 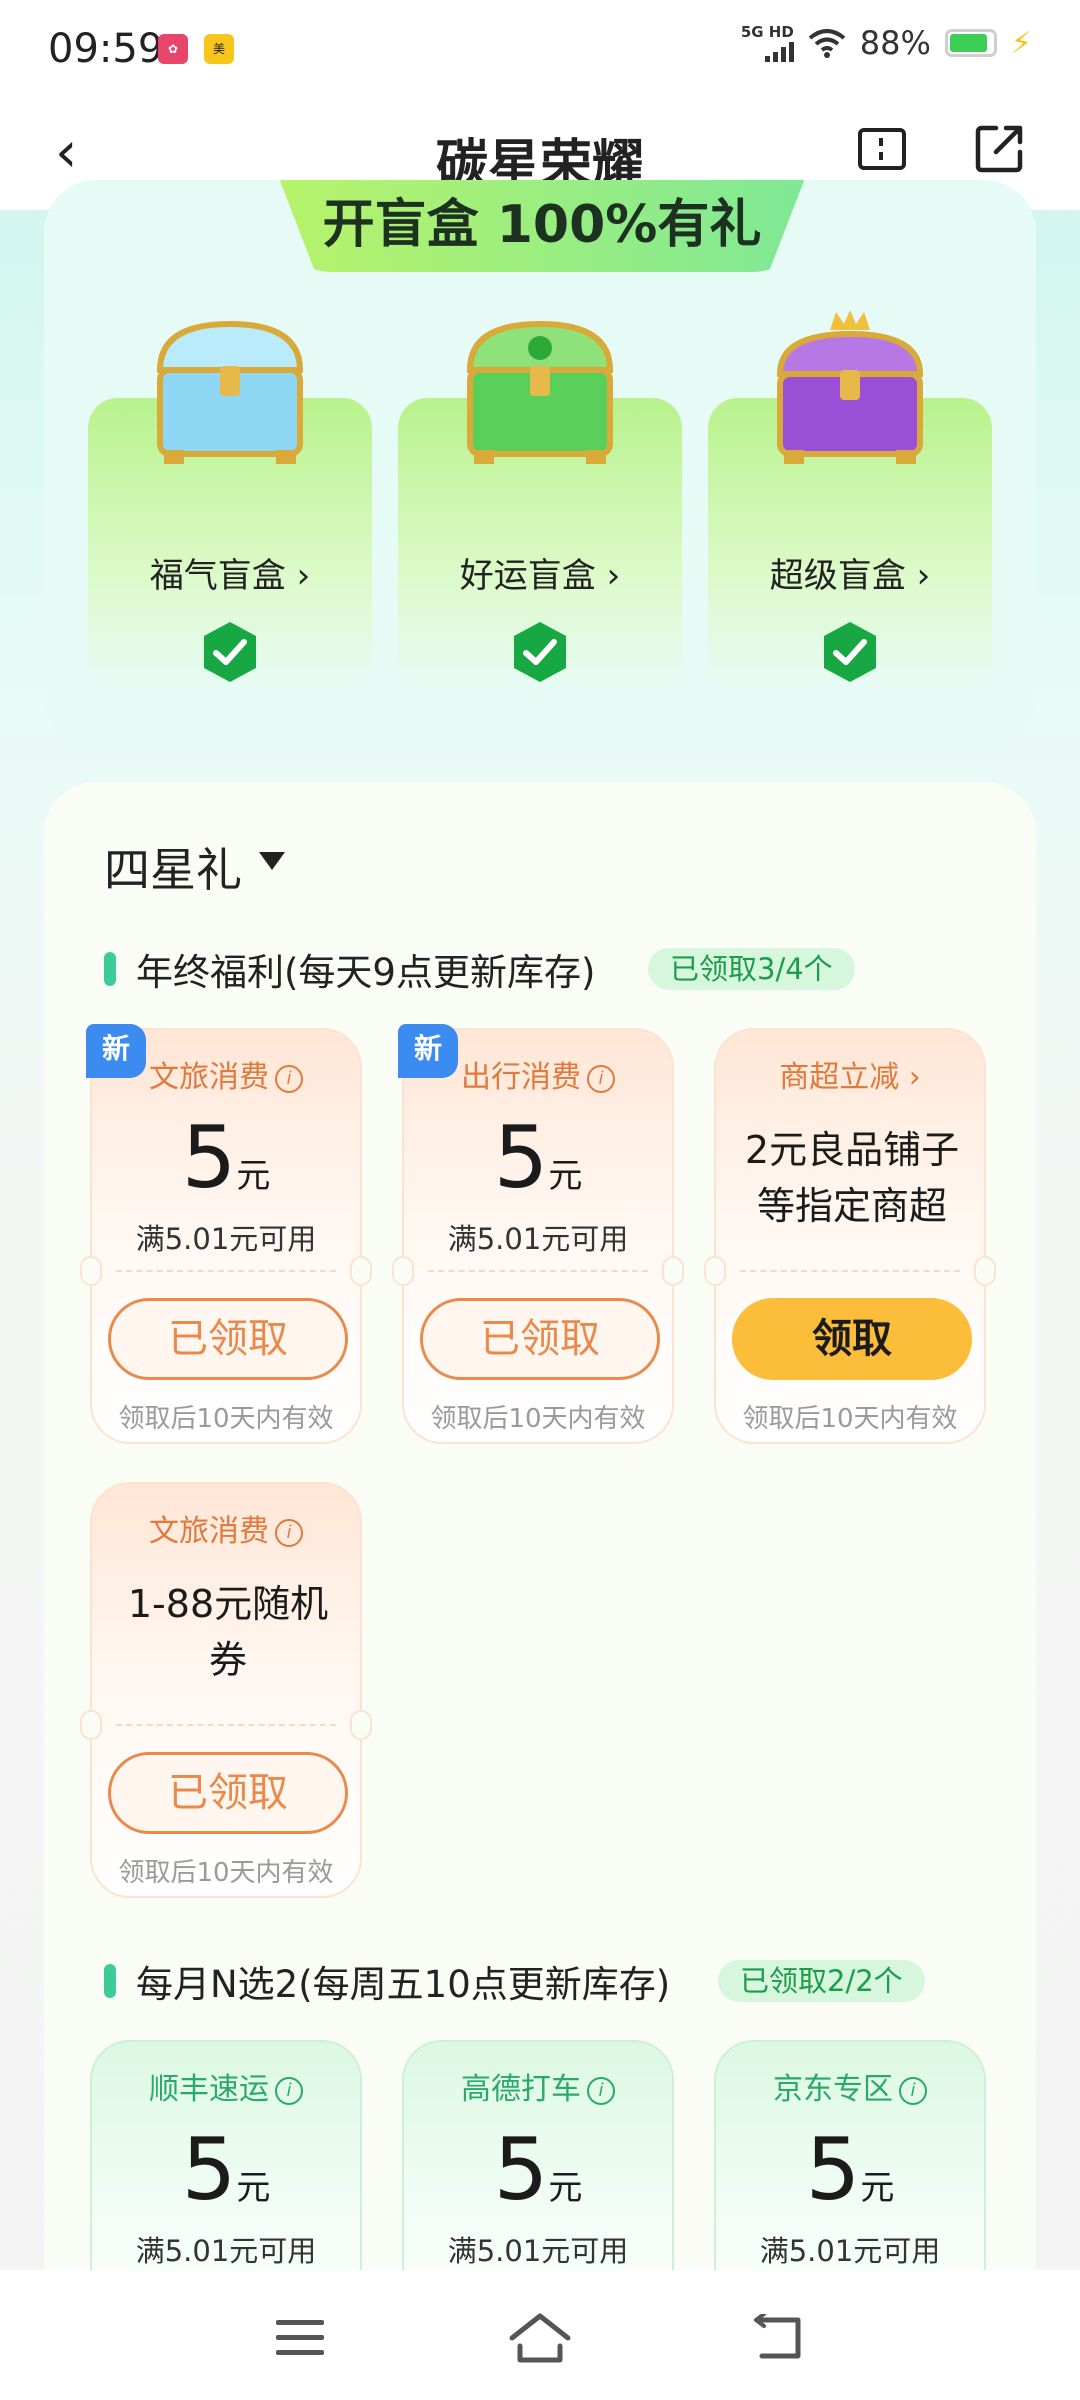 I want to click on coupon-card: 新 出行消费 i 5元 满5.01元可用 已领取 领取后10天内有效, so click(x=538, y=1234).